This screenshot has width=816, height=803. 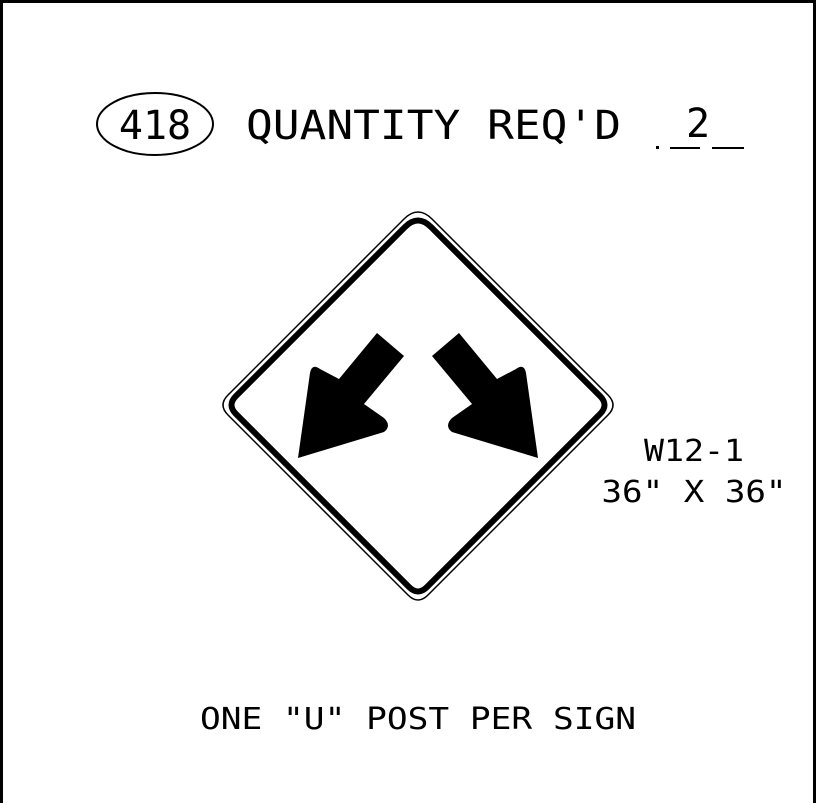 I want to click on quantity-value: 2, so click(x=698, y=124).